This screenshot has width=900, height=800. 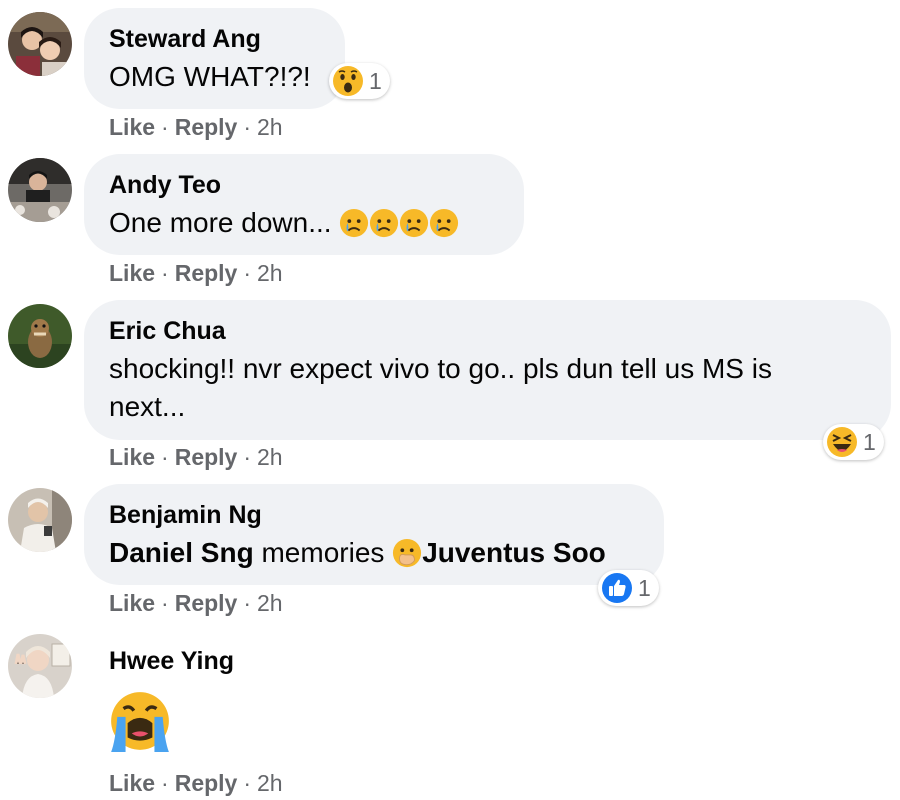 I want to click on comment-author: Andy Teo, so click(x=304, y=185).